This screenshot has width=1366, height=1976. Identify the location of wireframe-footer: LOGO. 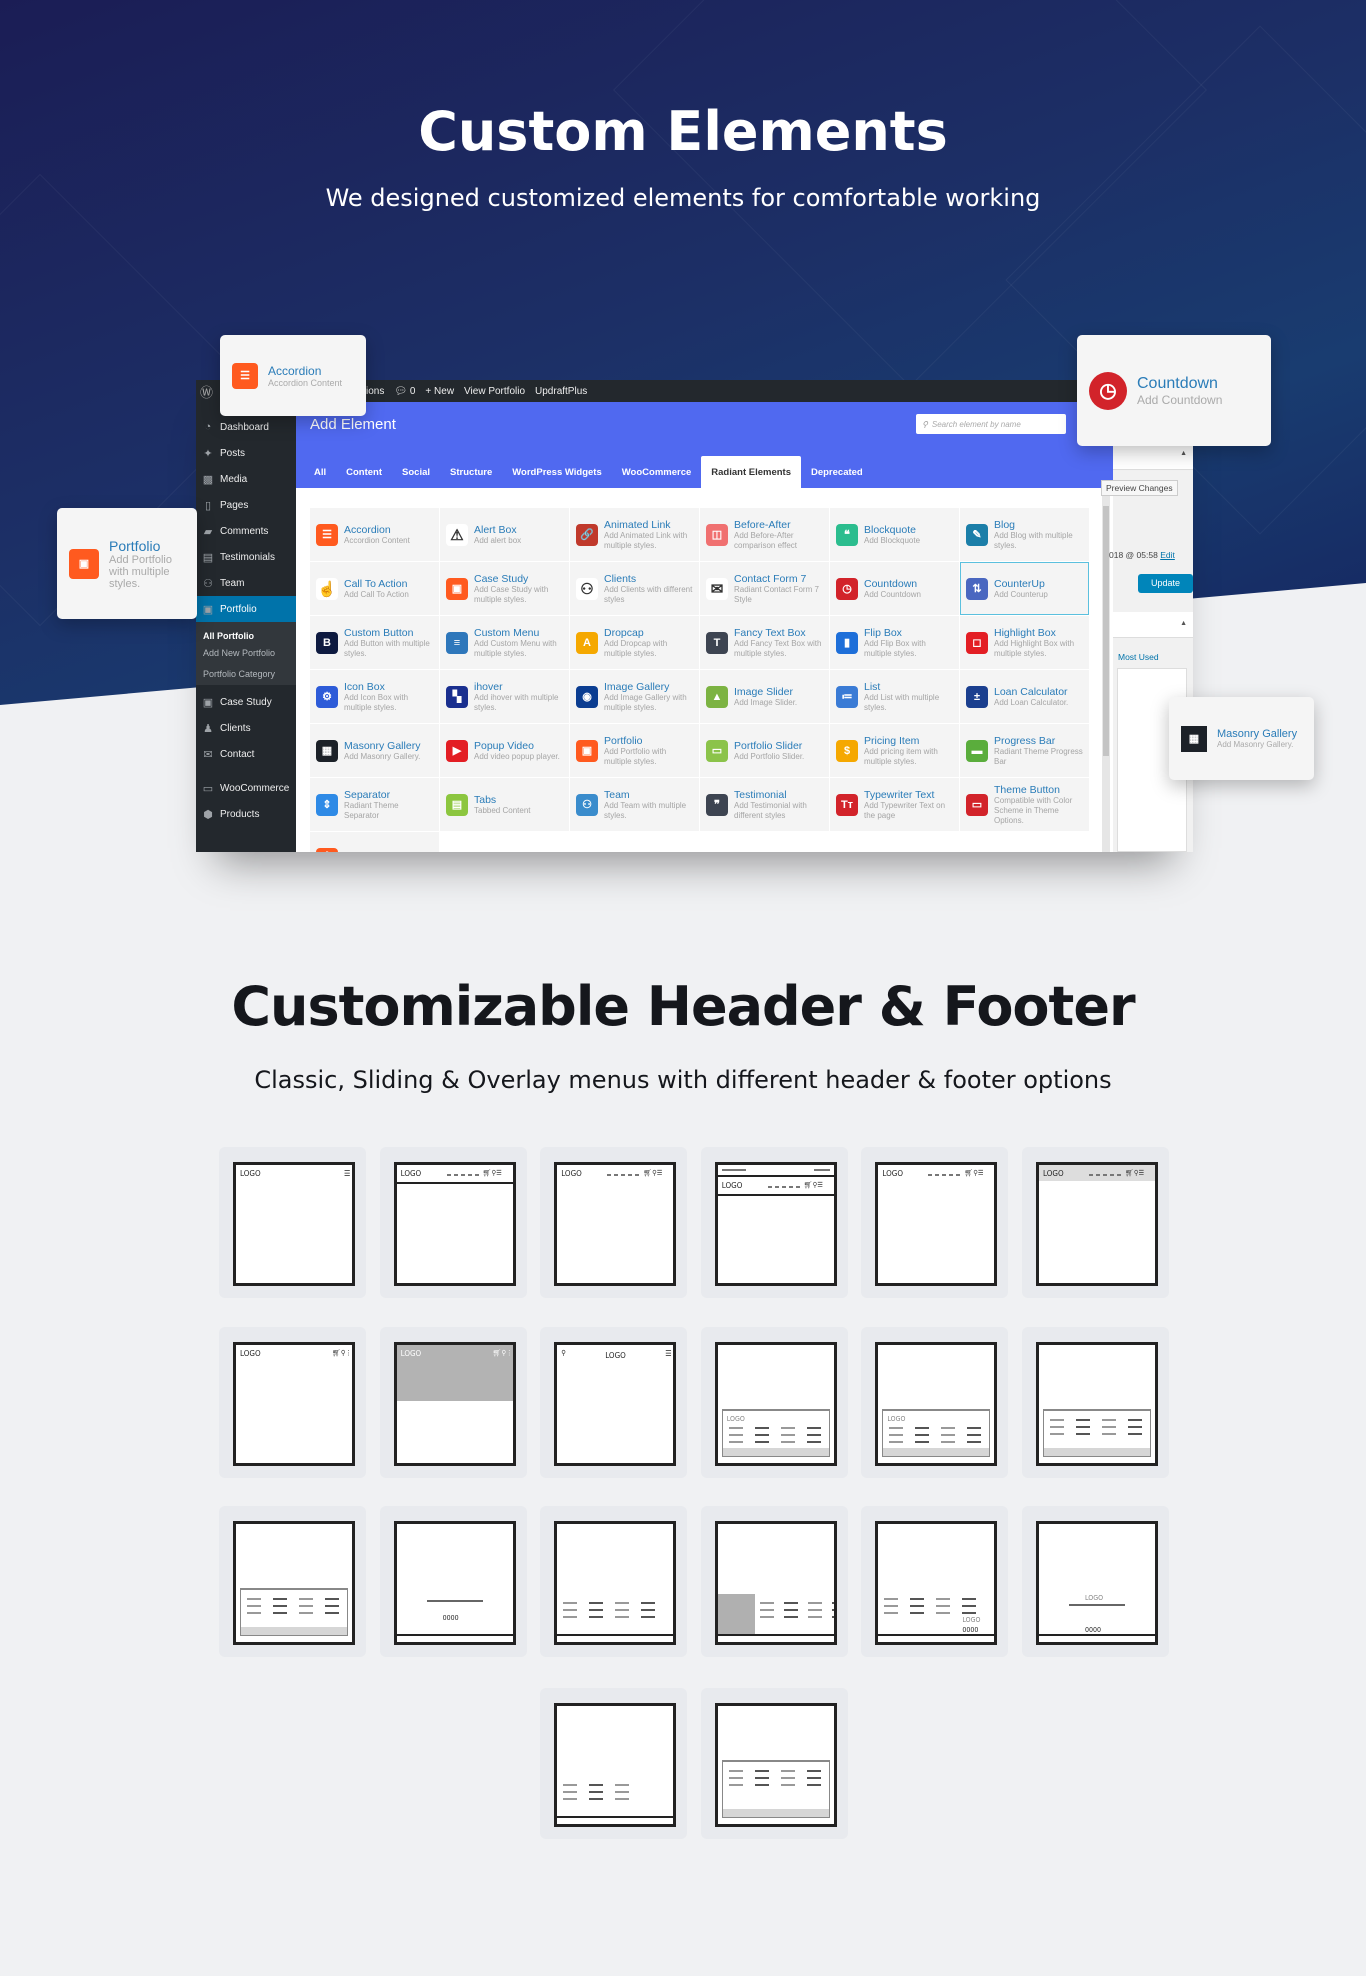
(775, 1432).